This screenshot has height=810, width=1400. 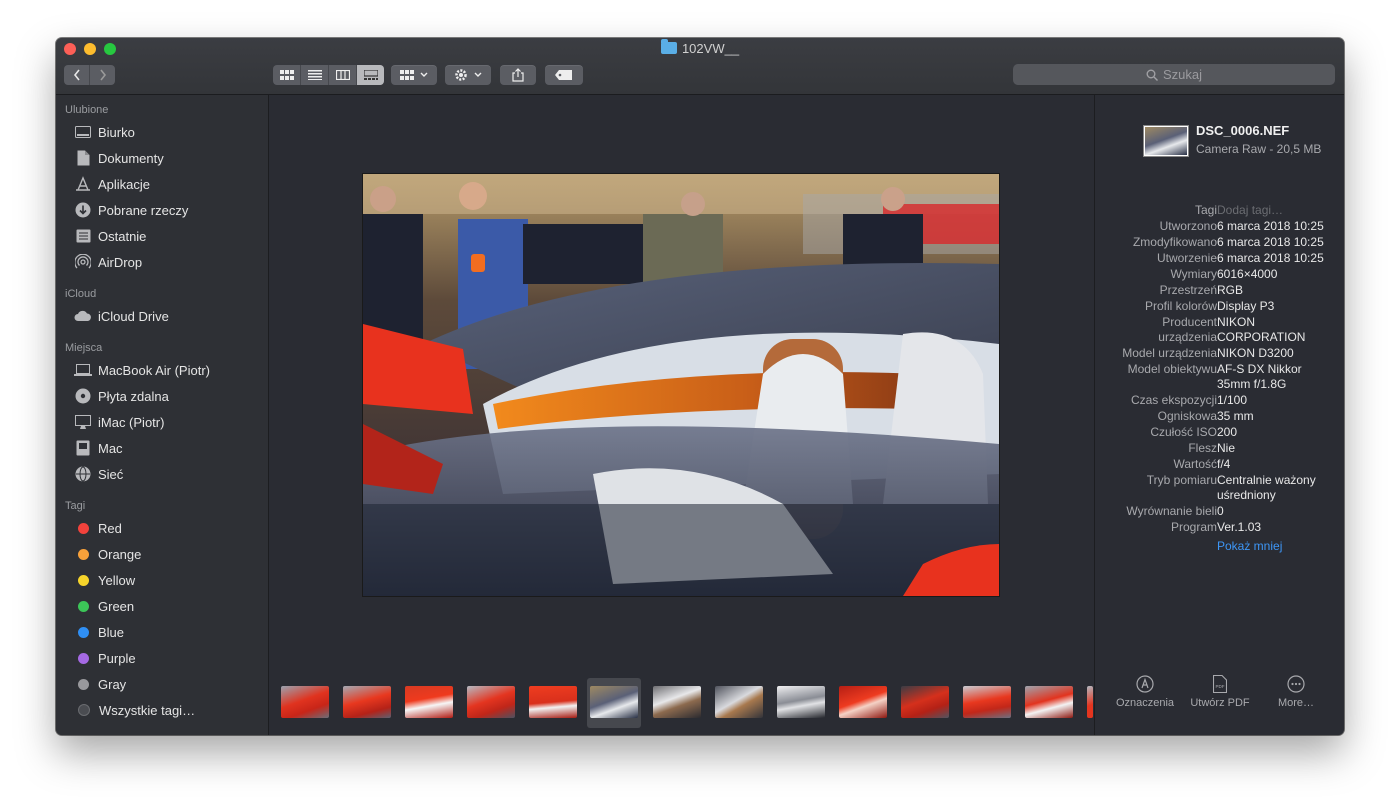 I want to click on column-view-button, so click(x=343, y=75).